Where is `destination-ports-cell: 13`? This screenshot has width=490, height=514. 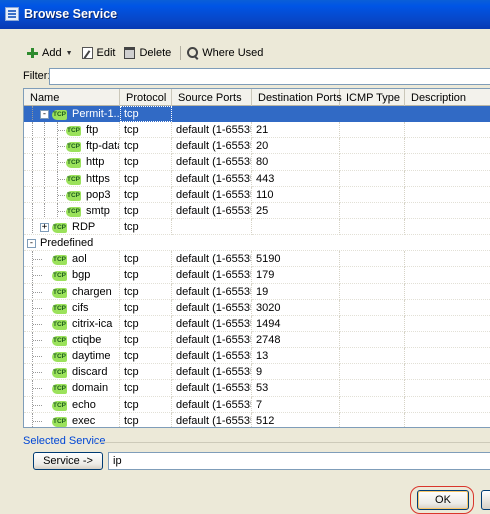 destination-ports-cell: 13 is located at coordinates (296, 356).